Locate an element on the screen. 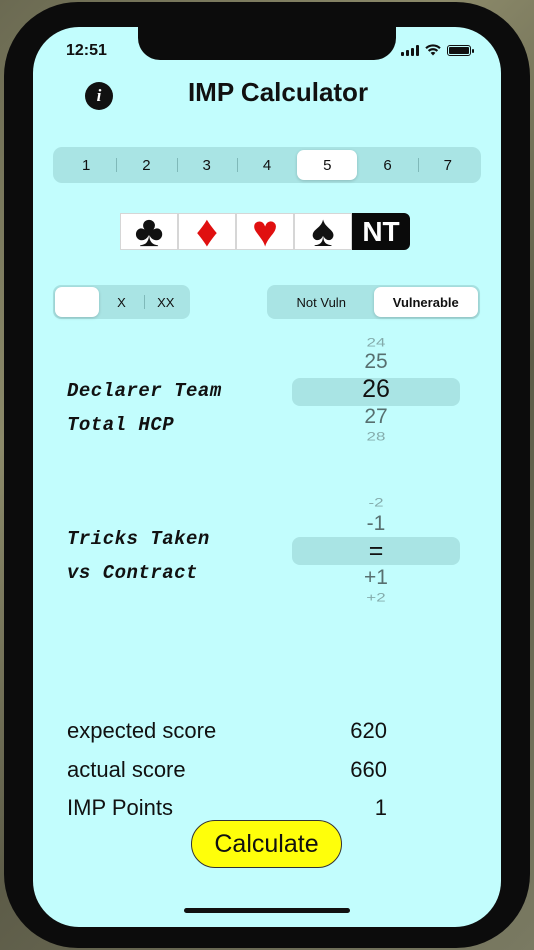 Image resolution: width=534 pixels, height=950 pixels. calculate-button: Calculate is located at coordinates (266, 844).